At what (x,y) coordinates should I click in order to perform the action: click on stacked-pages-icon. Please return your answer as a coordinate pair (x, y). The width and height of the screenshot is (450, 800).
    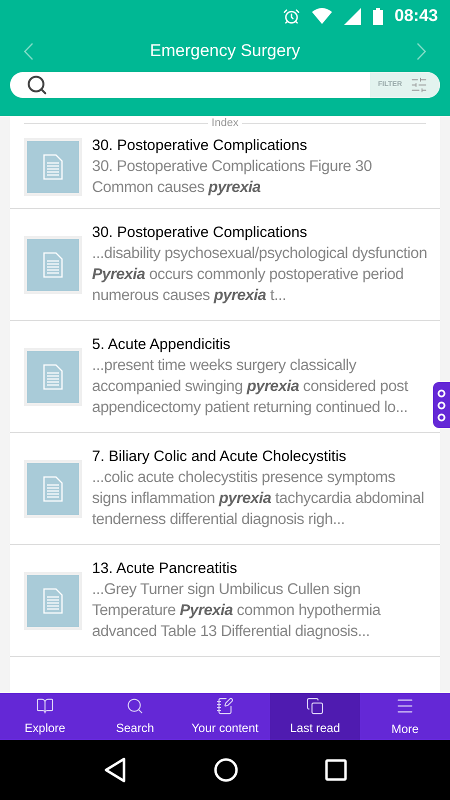
    Looking at the image, I should click on (315, 705).